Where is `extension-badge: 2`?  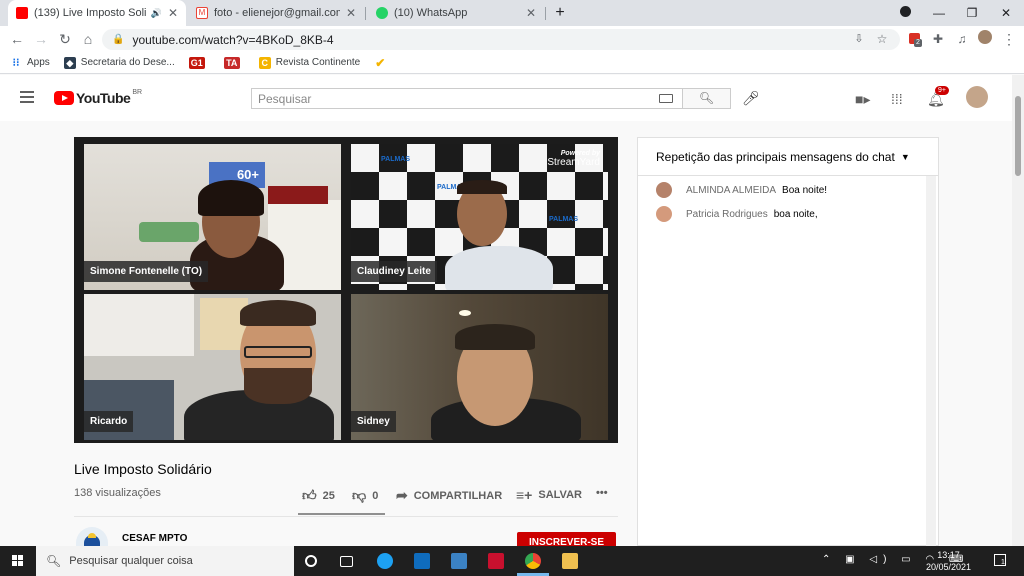 extension-badge: 2 is located at coordinates (918, 43).